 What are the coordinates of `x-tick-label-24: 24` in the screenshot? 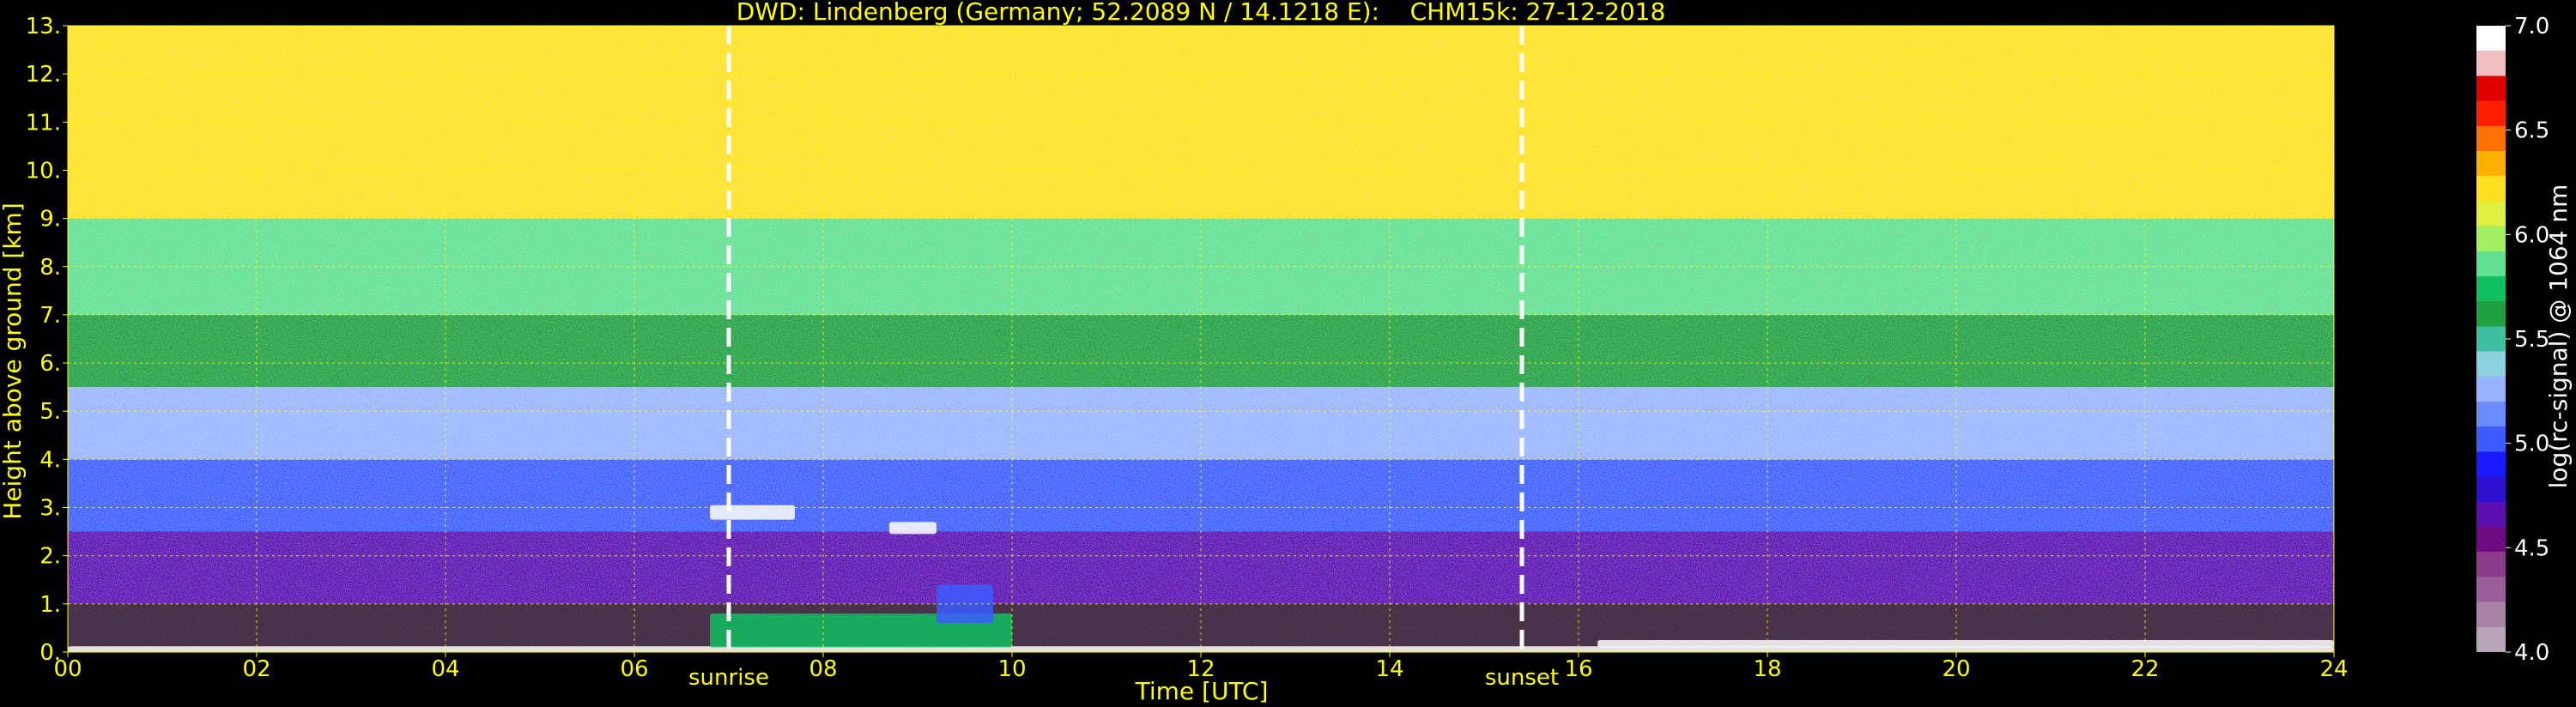 It's located at (2333, 669).